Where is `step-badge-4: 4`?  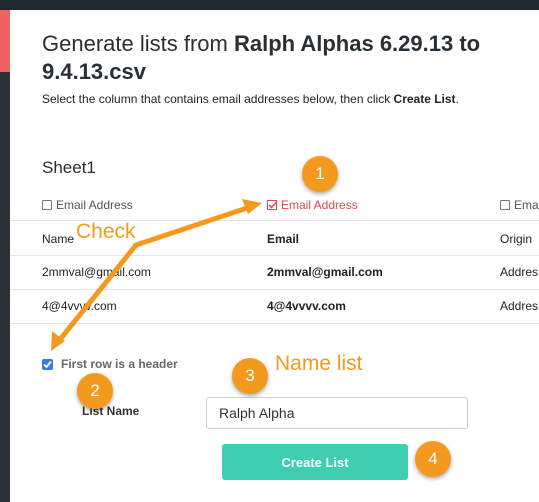 step-badge-4: 4 is located at coordinates (433, 459).